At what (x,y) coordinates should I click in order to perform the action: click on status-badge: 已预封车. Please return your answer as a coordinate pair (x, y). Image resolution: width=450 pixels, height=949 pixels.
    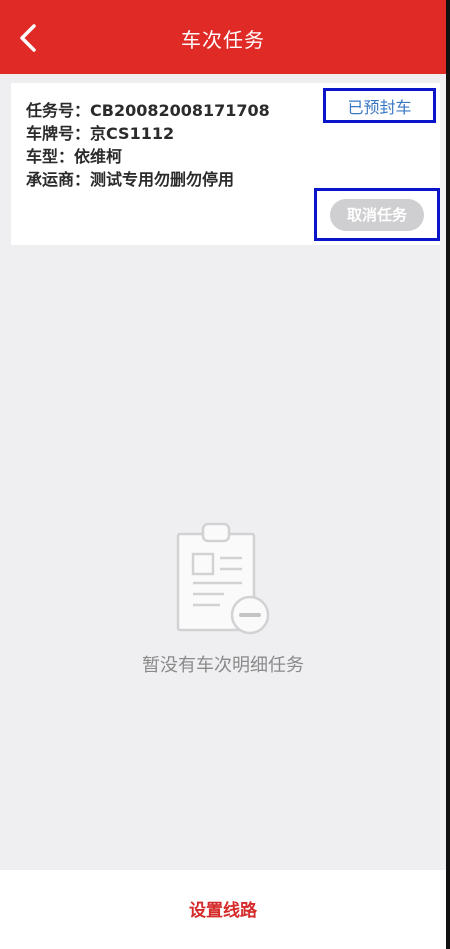
    Looking at the image, I should click on (379, 107).